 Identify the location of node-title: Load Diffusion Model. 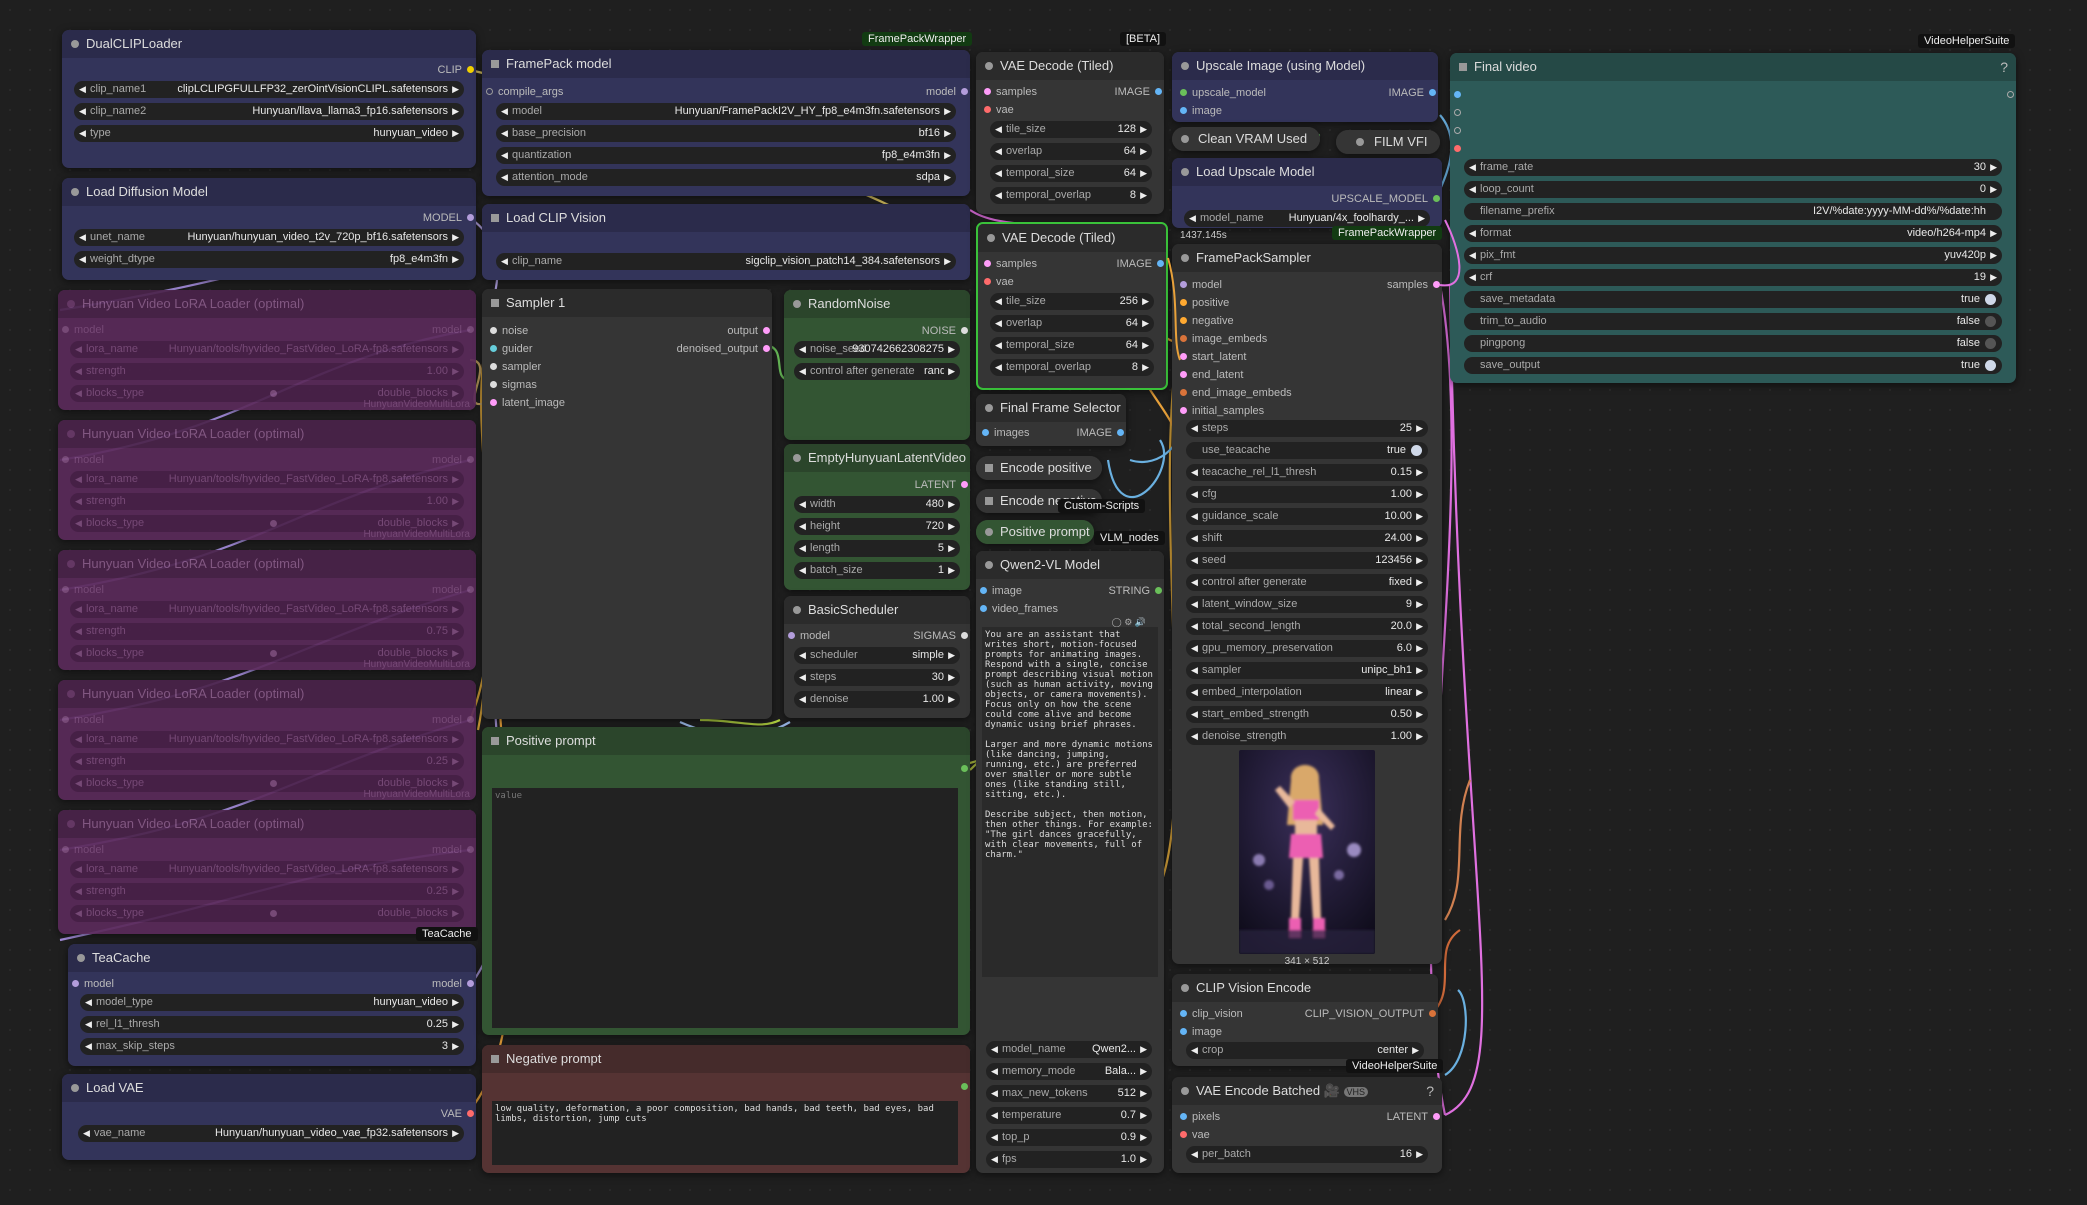
(269, 192).